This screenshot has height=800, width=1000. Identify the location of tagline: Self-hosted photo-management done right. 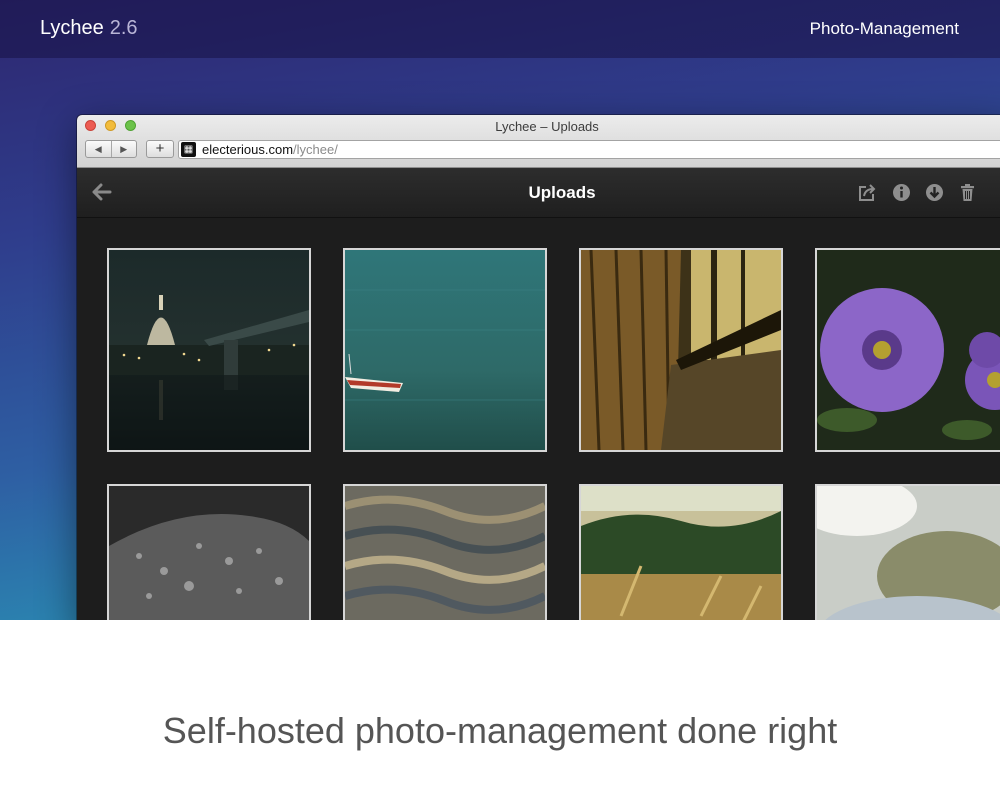
(500, 730).